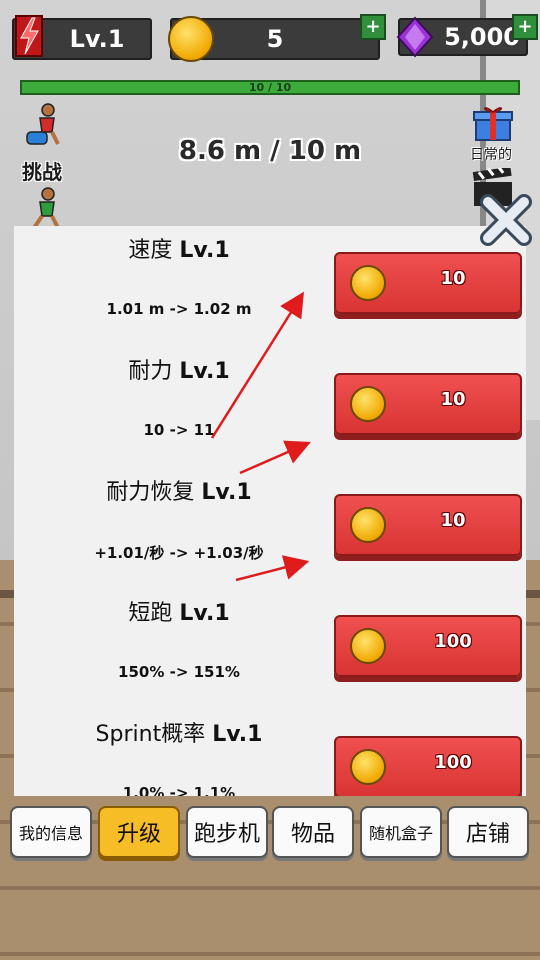  I want to click on upgrade-row: 速度 Lv.1 1.01 m -> 1.02 m 10, so click(270, 286).